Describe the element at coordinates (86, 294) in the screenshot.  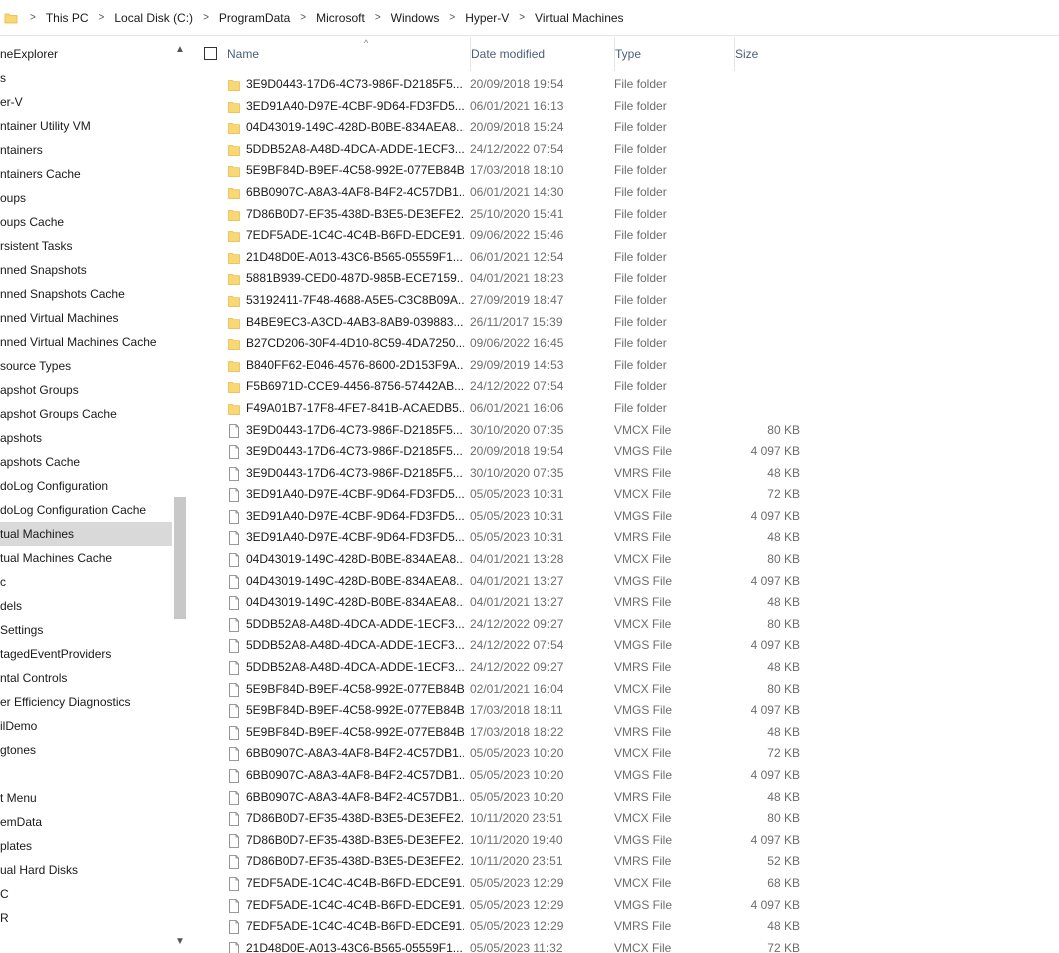
I see `nav-tree-item: nned Snapshots Cache` at that location.